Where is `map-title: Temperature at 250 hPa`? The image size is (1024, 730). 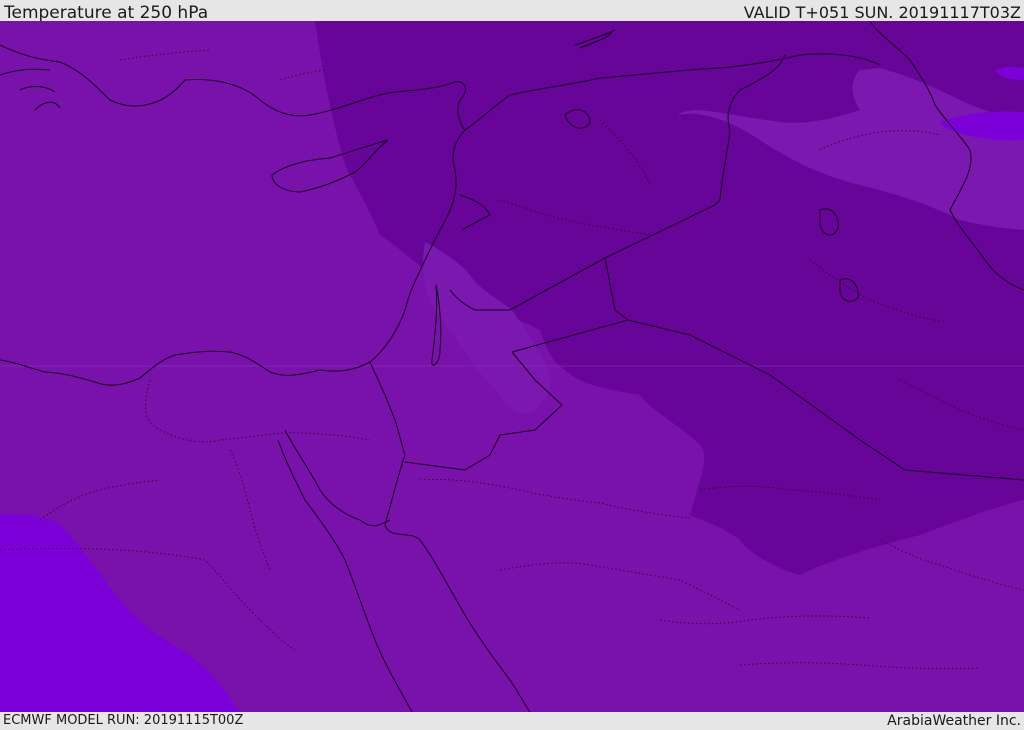 map-title: Temperature at 250 hPa is located at coordinates (106, 13).